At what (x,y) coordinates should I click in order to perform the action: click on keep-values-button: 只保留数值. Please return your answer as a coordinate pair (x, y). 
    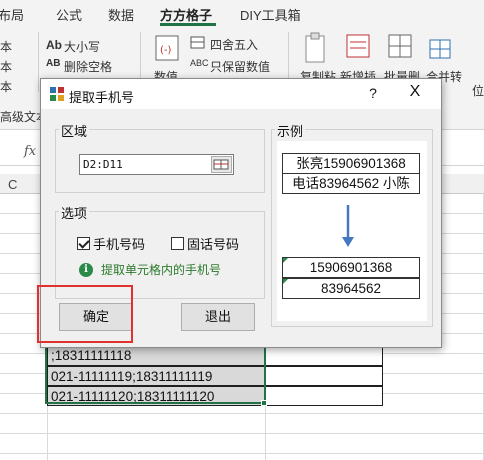
    Looking at the image, I should click on (240, 66).